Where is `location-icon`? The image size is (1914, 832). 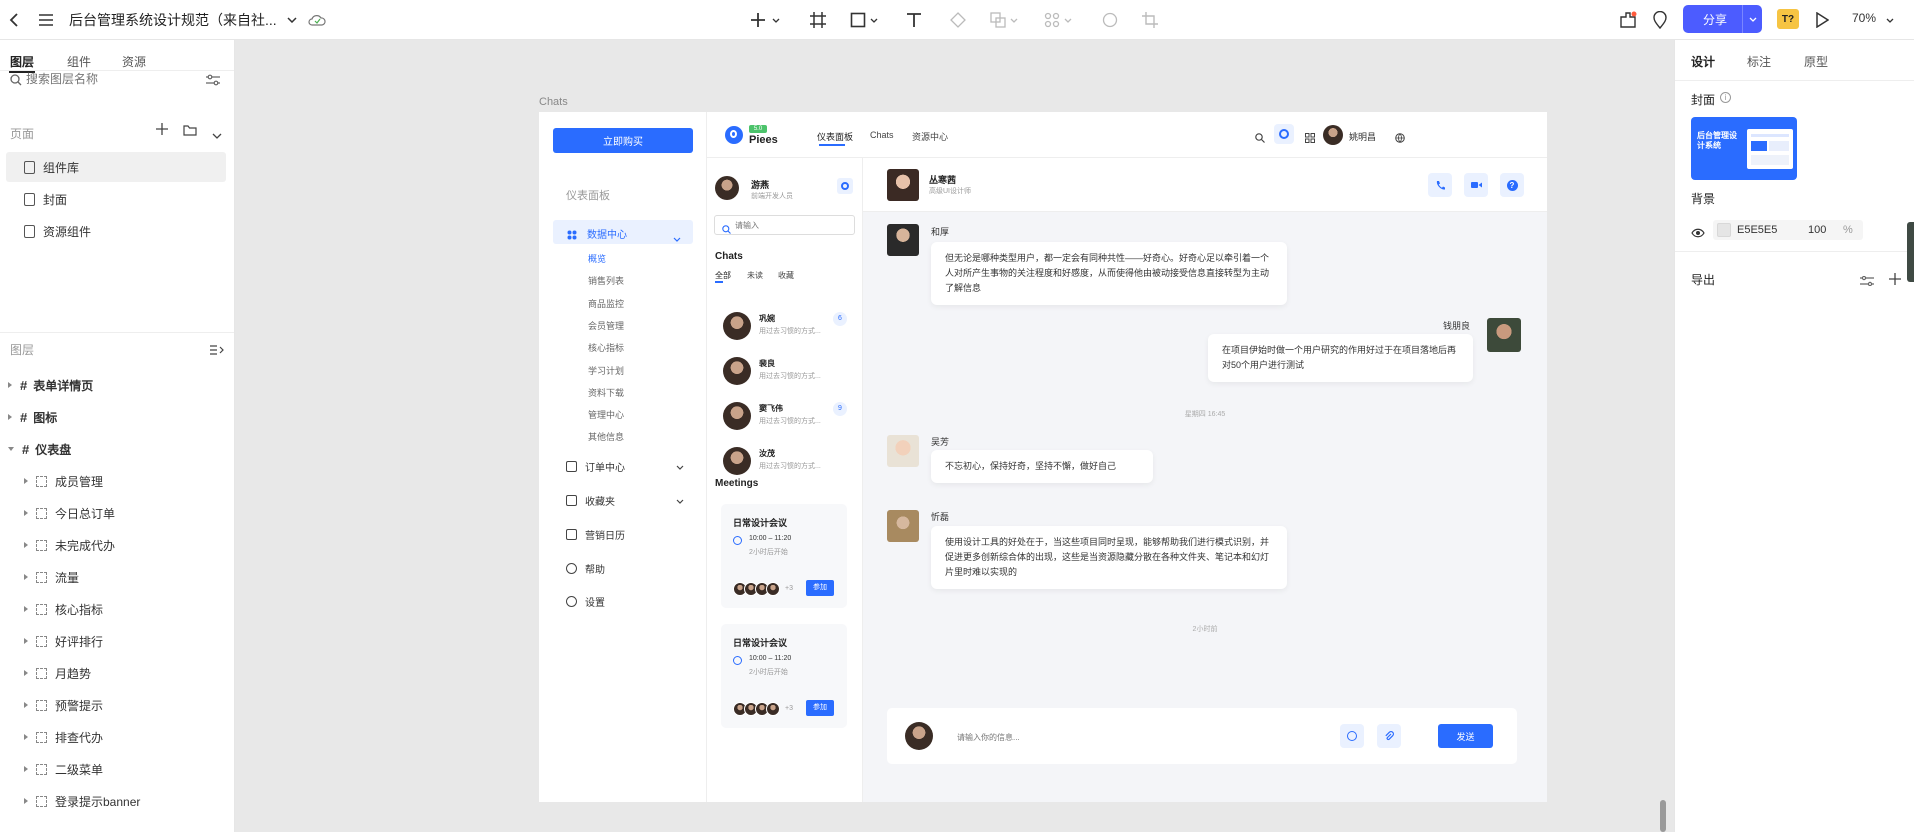 location-icon is located at coordinates (1660, 20).